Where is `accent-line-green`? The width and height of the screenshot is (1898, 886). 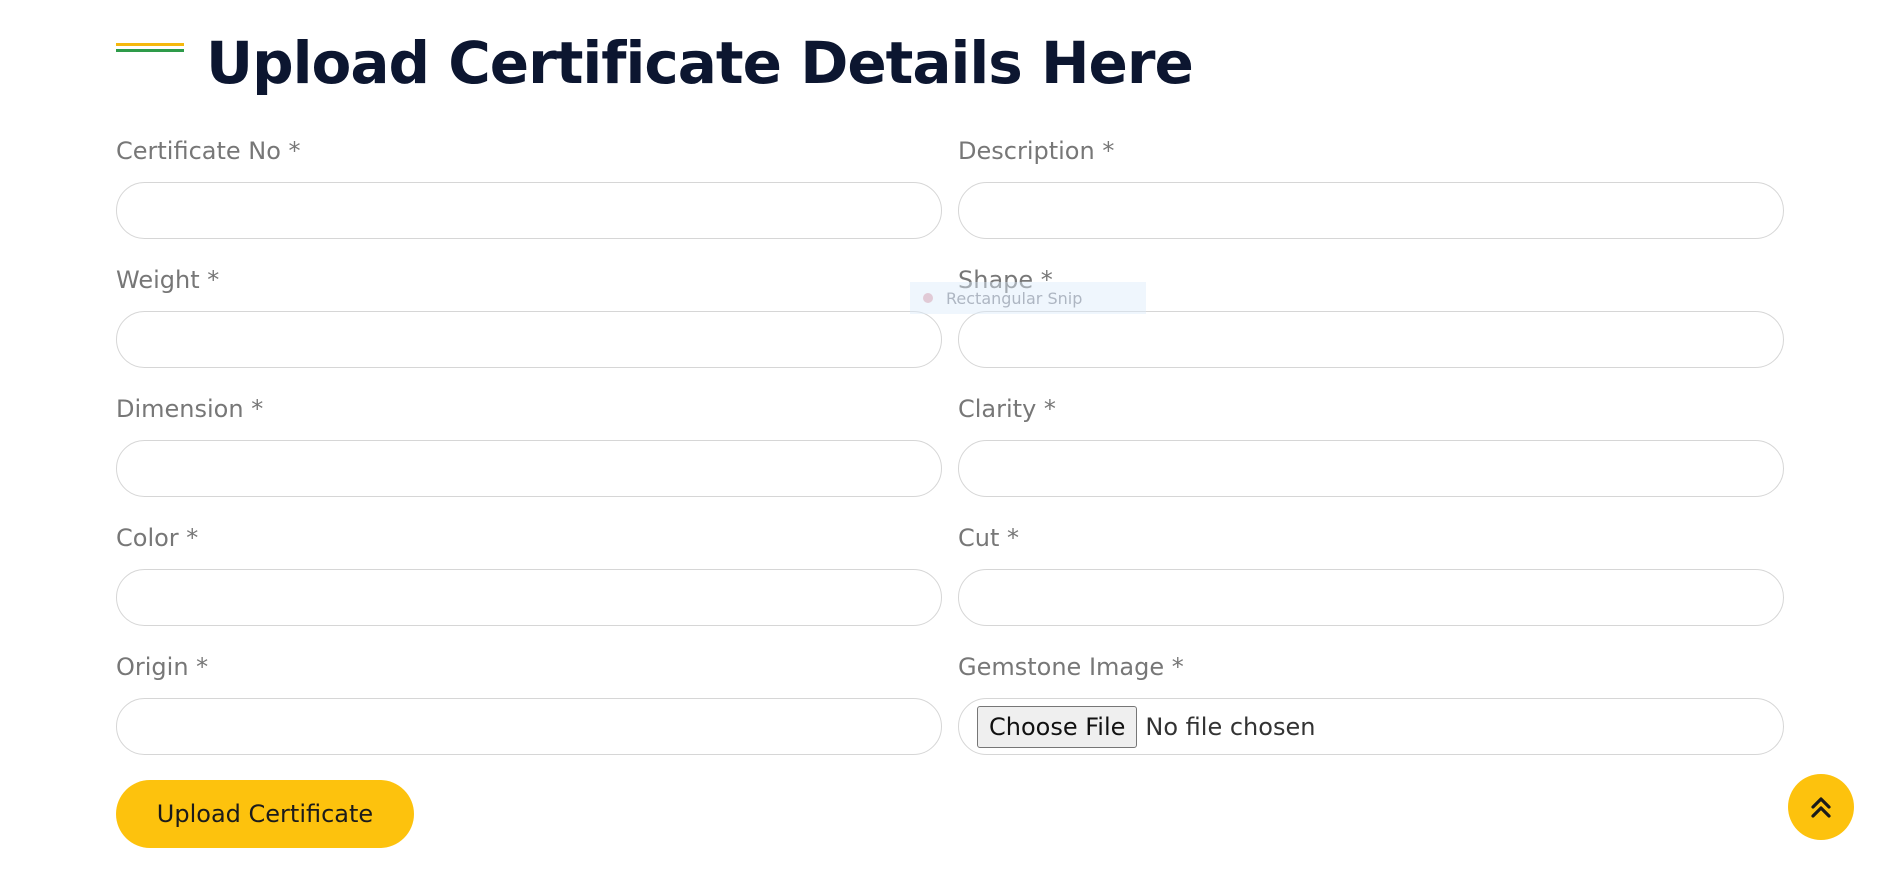 accent-line-green is located at coordinates (150, 50).